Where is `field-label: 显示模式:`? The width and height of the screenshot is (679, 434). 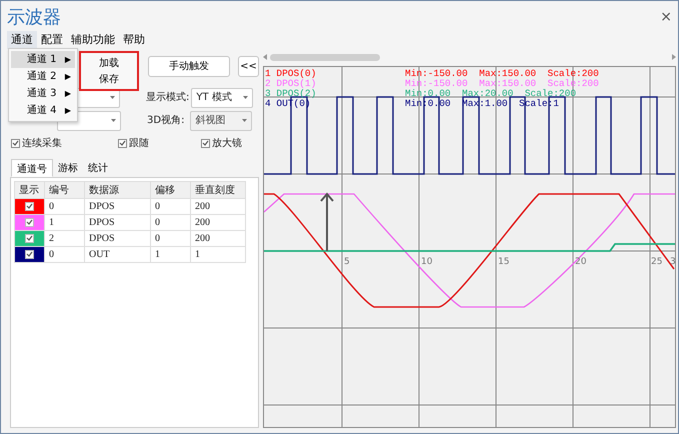
field-label: 显示模式: is located at coordinates (168, 97).